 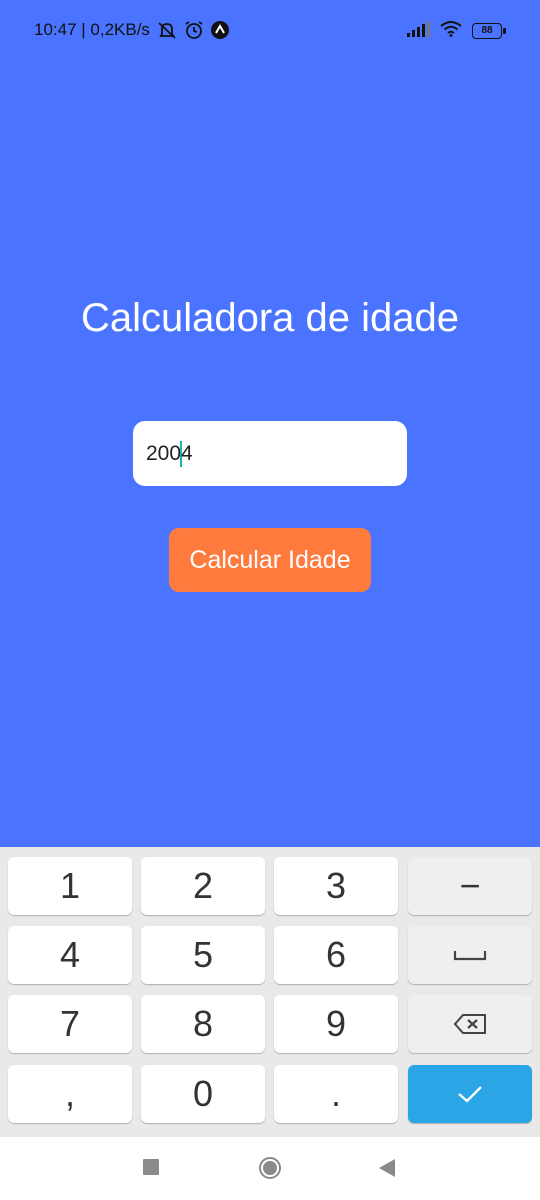 I want to click on key-8: 8, so click(x=203, y=1024).